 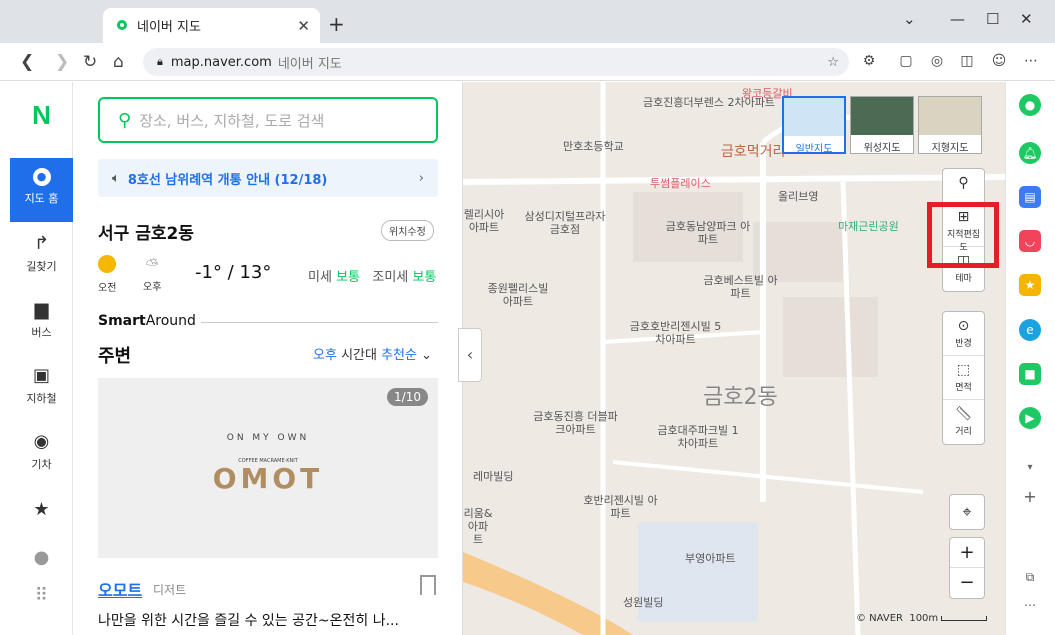 What do you see at coordinates (41, 256) in the screenshot?
I see `nav-item-directions: ↱ 길찾기` at bounding box center [41, 256].